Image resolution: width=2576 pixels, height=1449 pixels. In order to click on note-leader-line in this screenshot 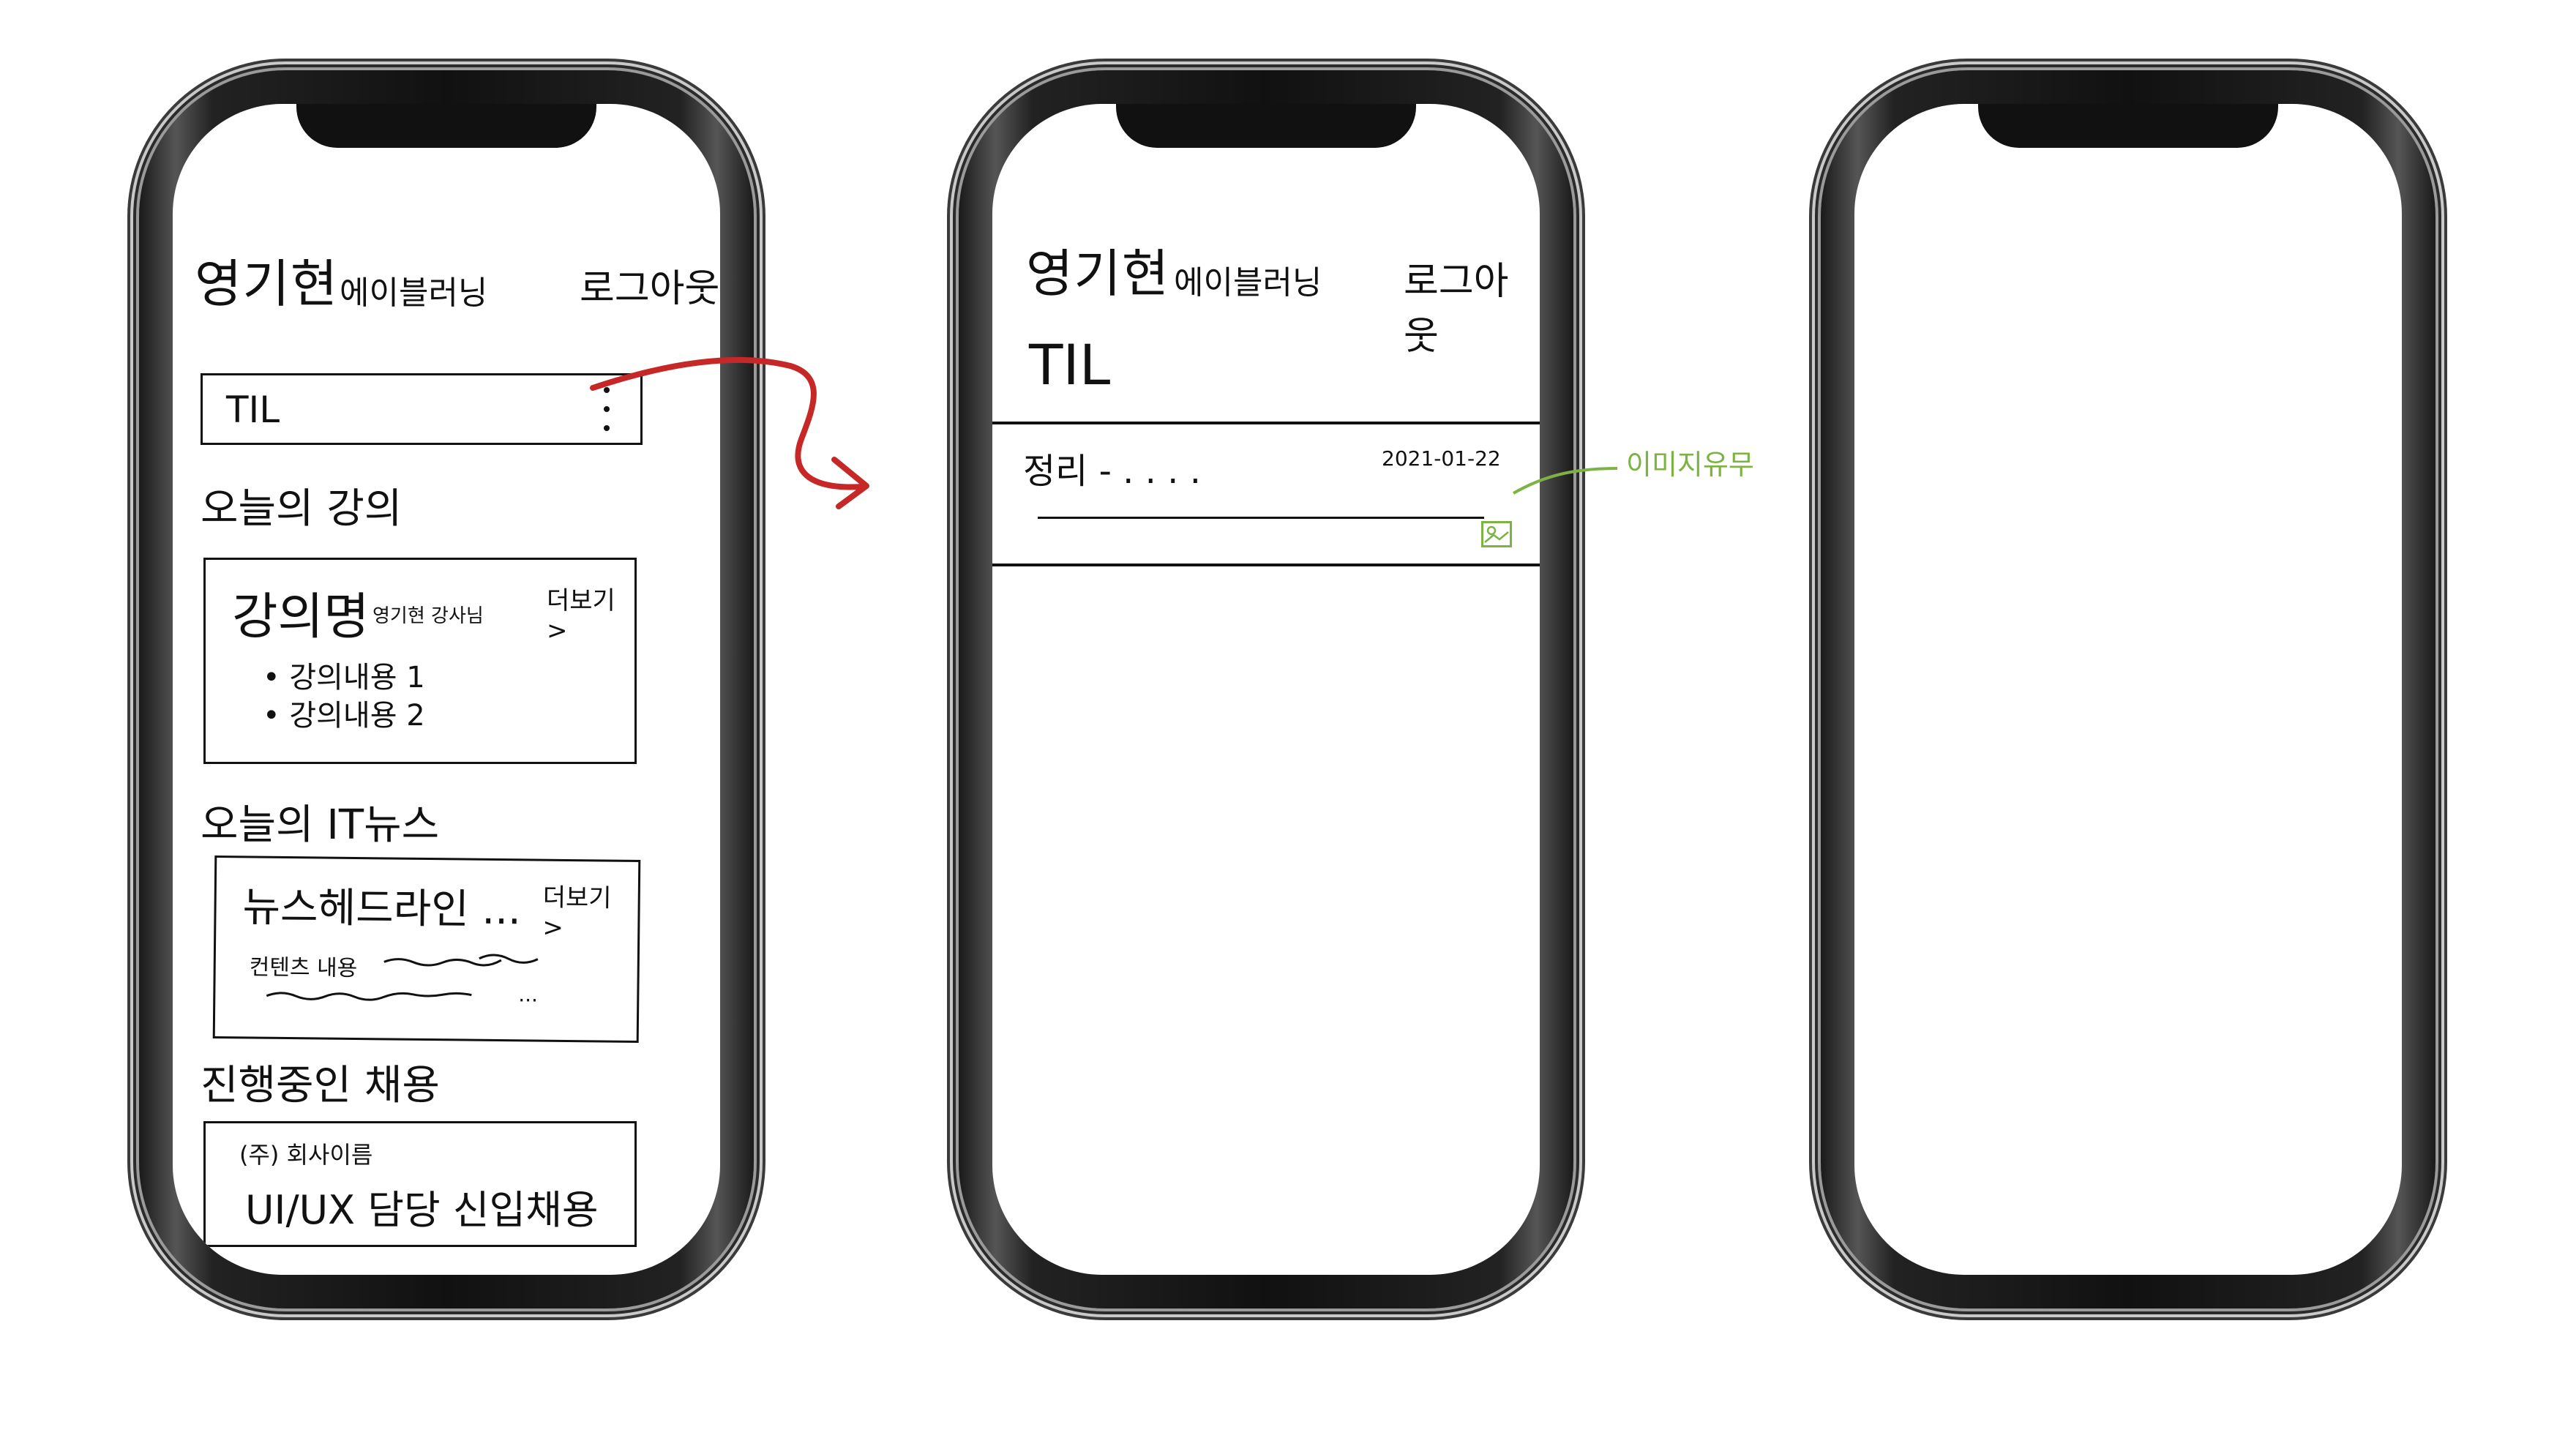, I will do `click(1565, 481)`.